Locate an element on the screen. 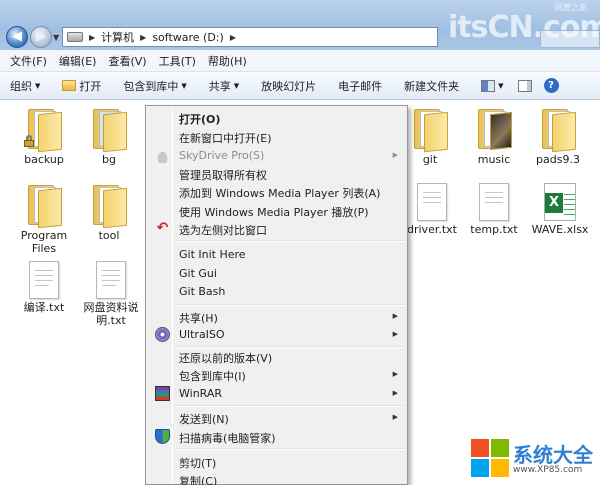 This screenshot has width=600, height=485. drive-icon is located at coordinates (75, 37).